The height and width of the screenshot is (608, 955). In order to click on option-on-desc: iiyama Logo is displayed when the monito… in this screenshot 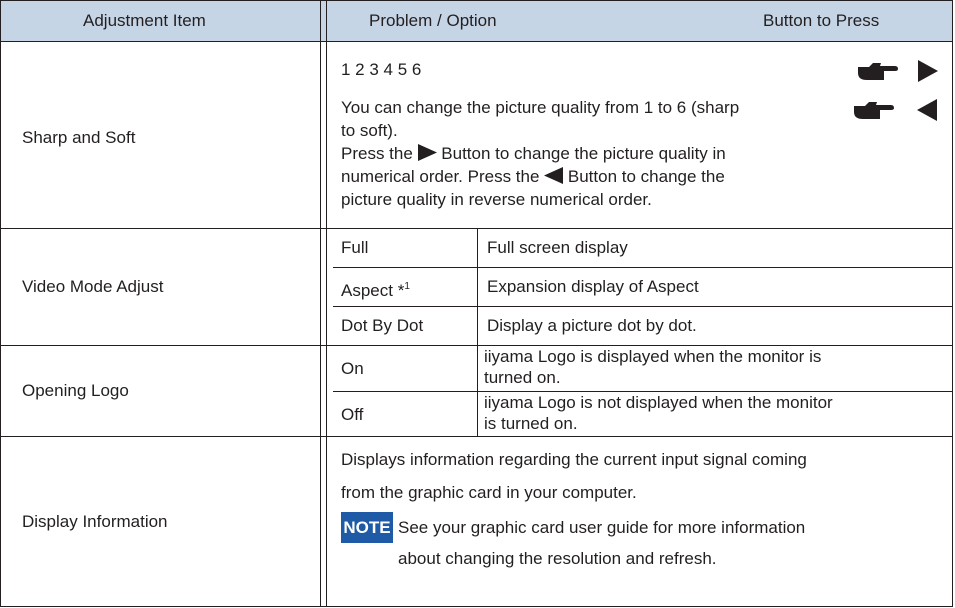, I will do `click(653, 367)`.